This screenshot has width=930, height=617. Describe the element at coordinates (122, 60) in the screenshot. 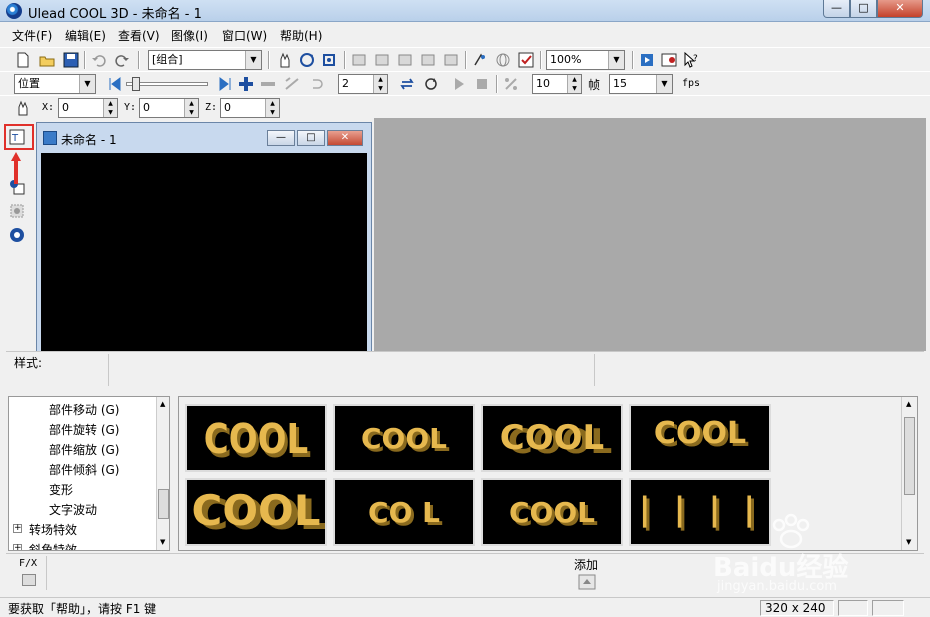

I see `redo-icon` at that location.